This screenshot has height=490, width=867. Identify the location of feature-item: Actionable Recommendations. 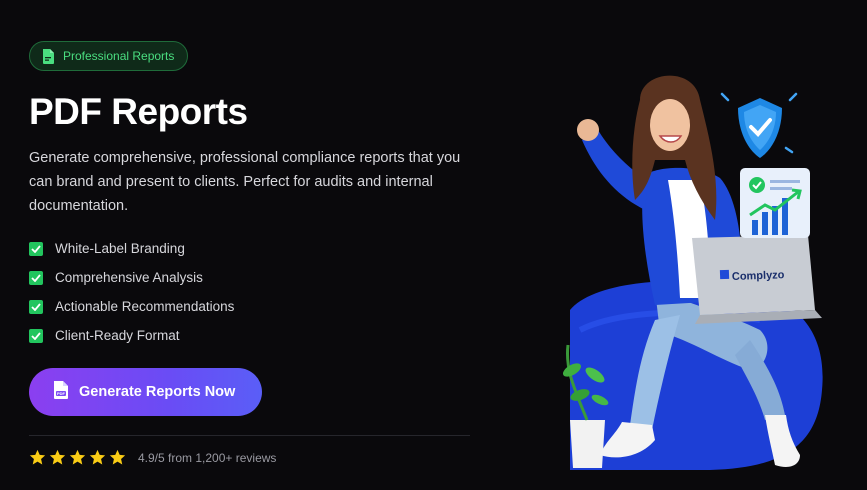
(251, 306).